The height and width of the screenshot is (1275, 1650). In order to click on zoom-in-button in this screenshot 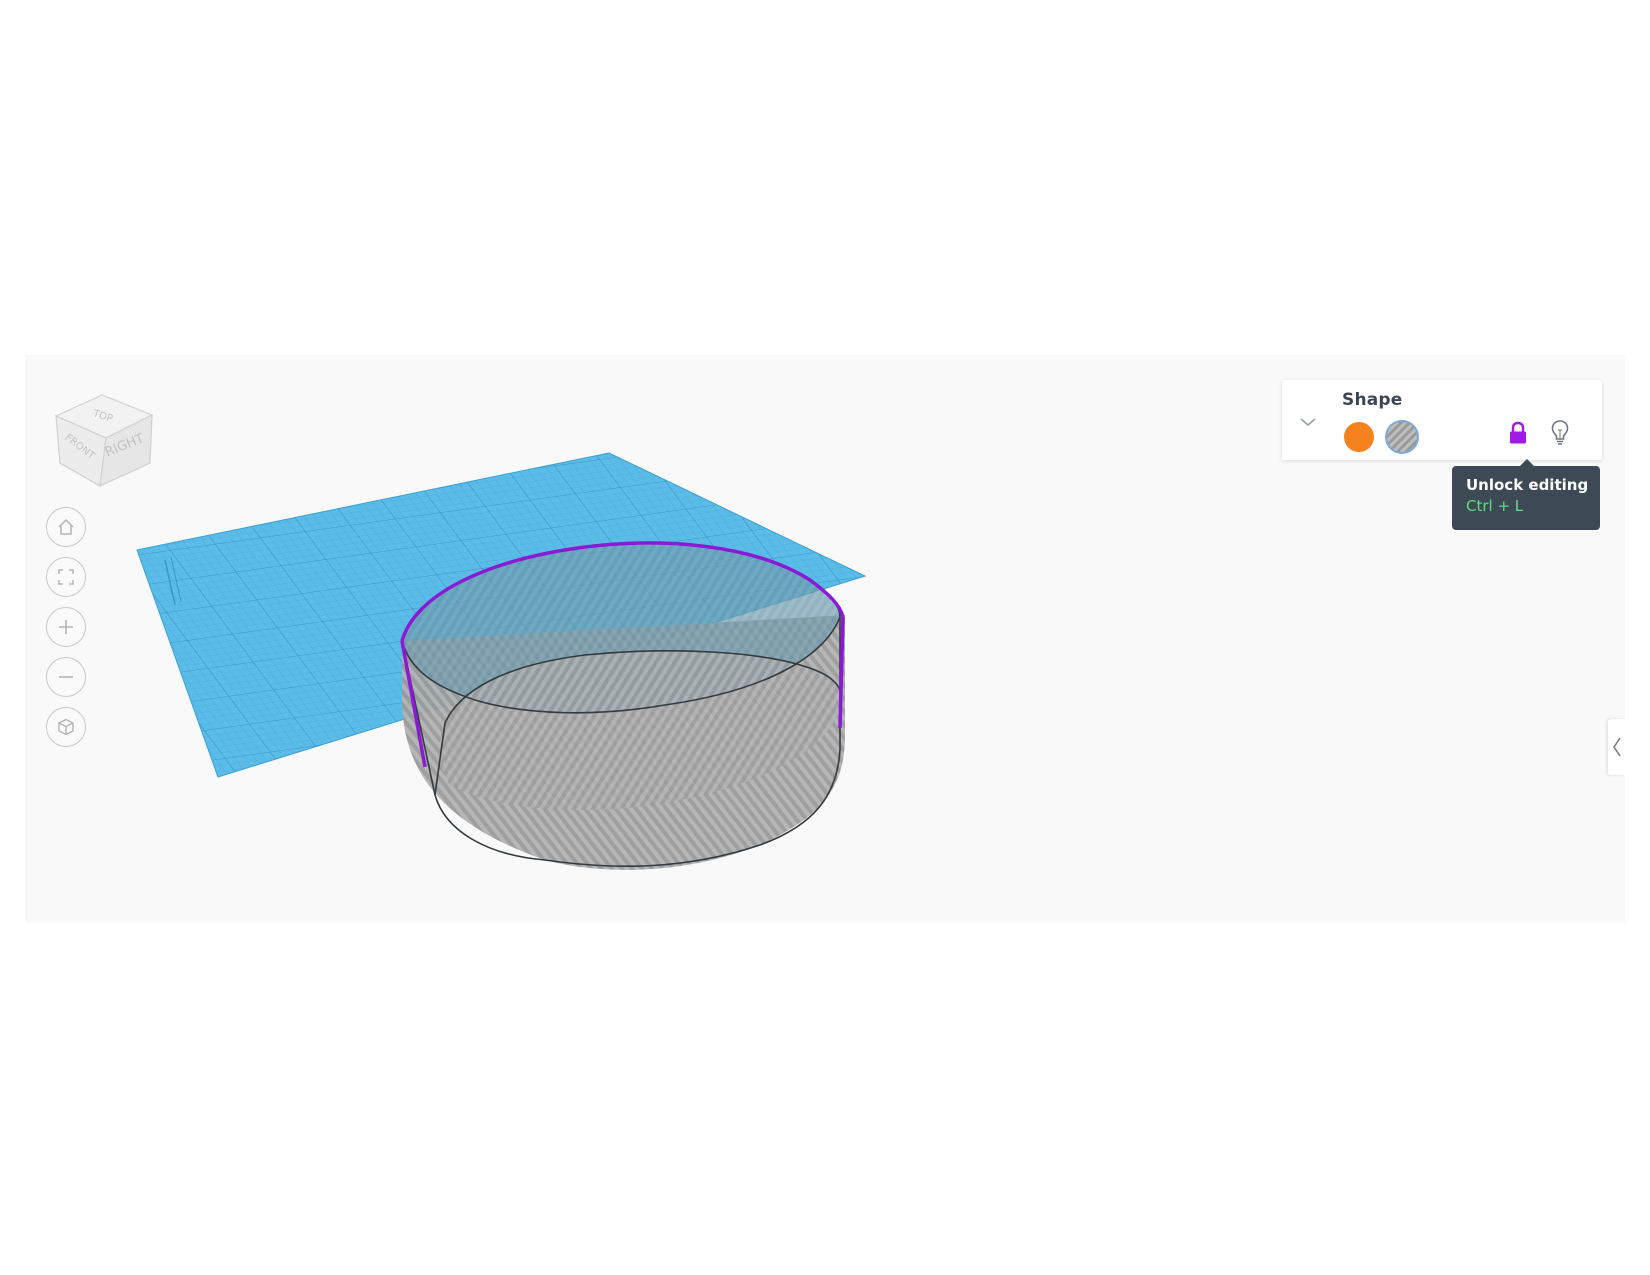, I will do `click(66, 627)`.